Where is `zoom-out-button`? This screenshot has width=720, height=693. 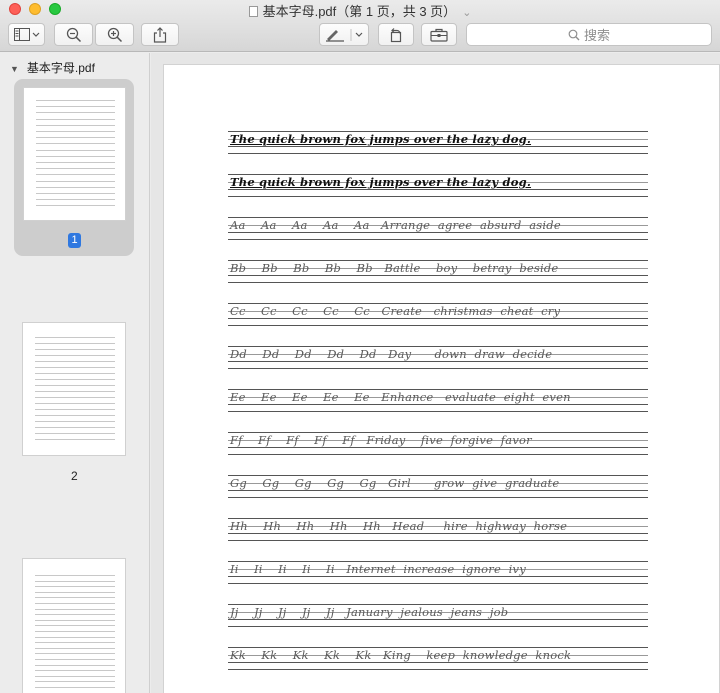
zoom-out-button is located at coordinates (73, 34).